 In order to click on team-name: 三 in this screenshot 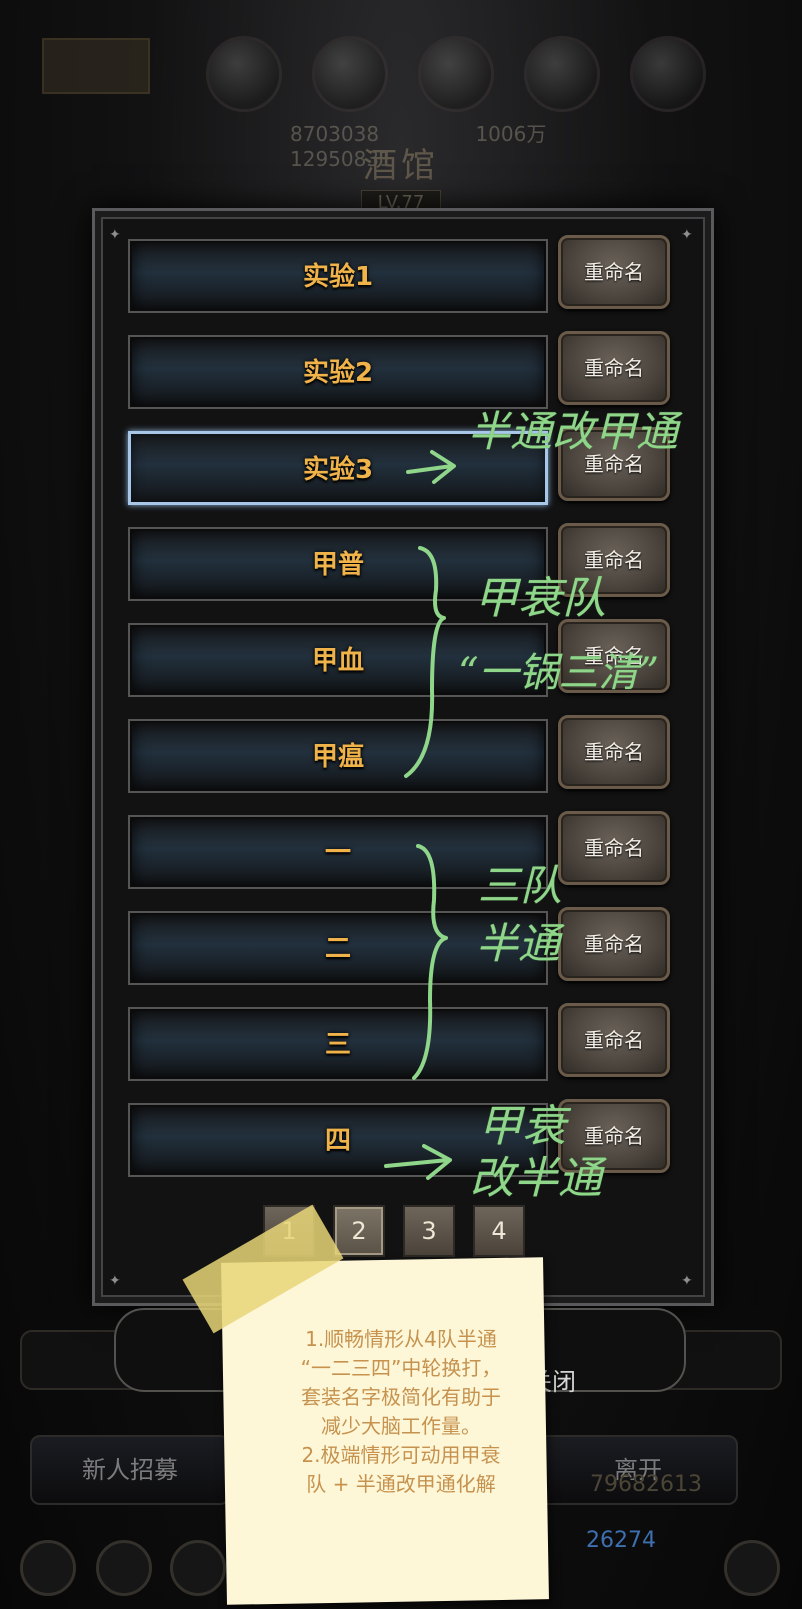, I will do `click(337, 1045)`.